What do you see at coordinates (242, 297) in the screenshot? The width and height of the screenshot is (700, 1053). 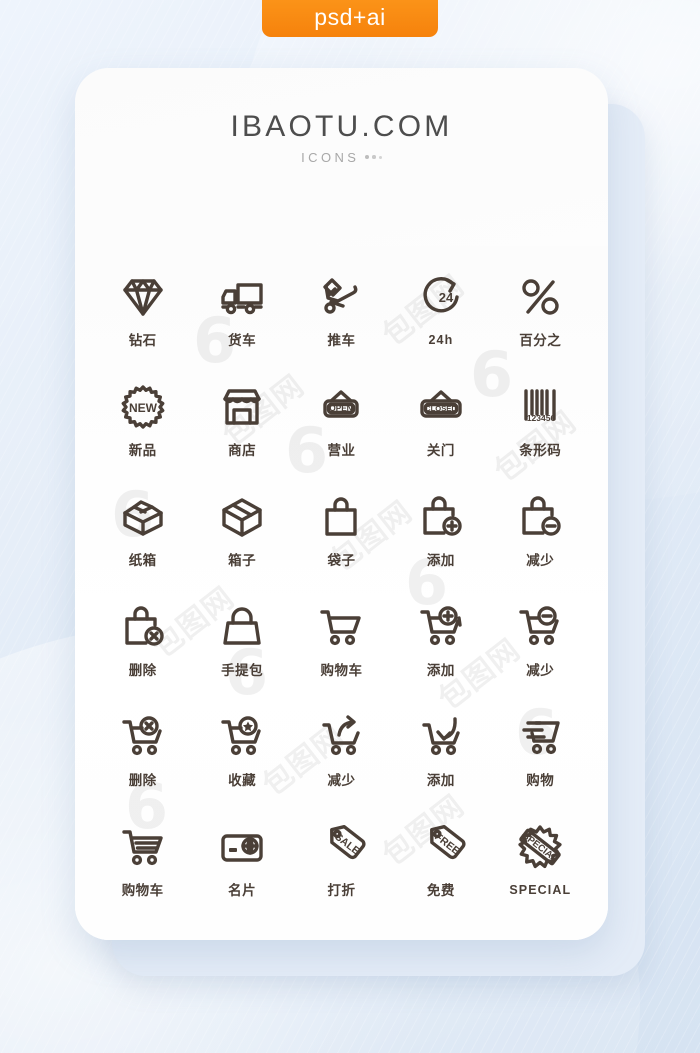 I see `delivery-truck-icon` at bounding box center [242, 297].